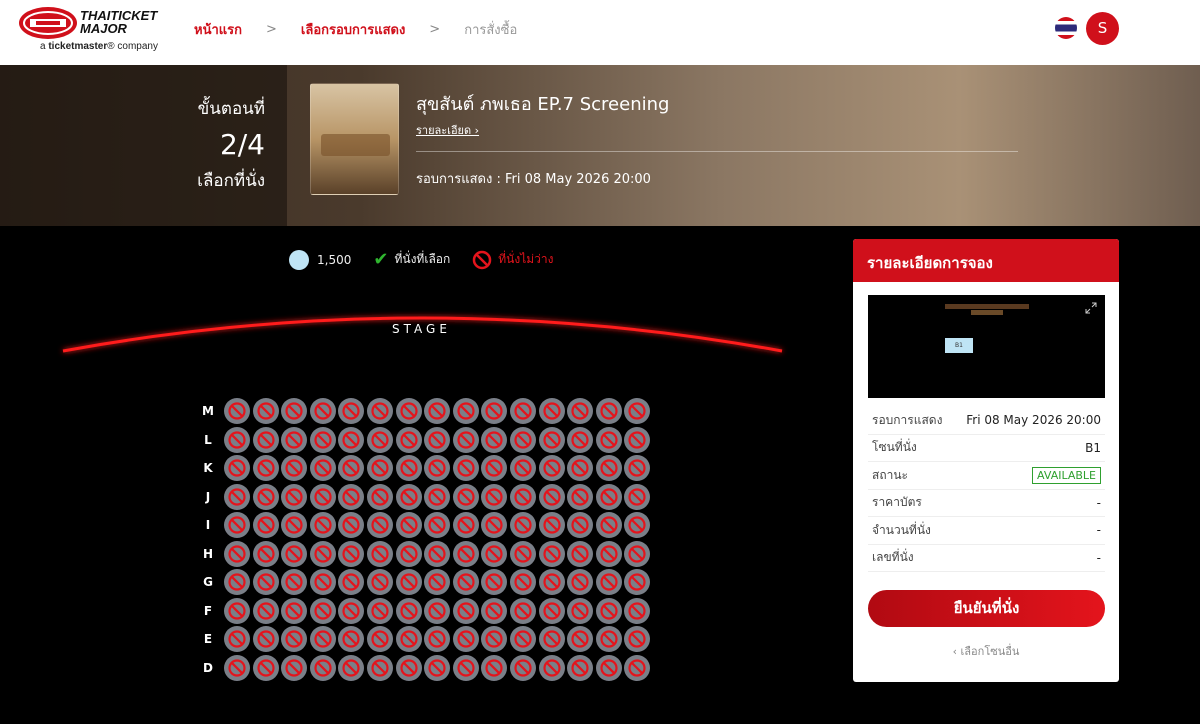 The image size is (1200, 724). Describe the element at coordinates (986, 346) in the screenshot. I see `zone-minimap: B1` at that location.